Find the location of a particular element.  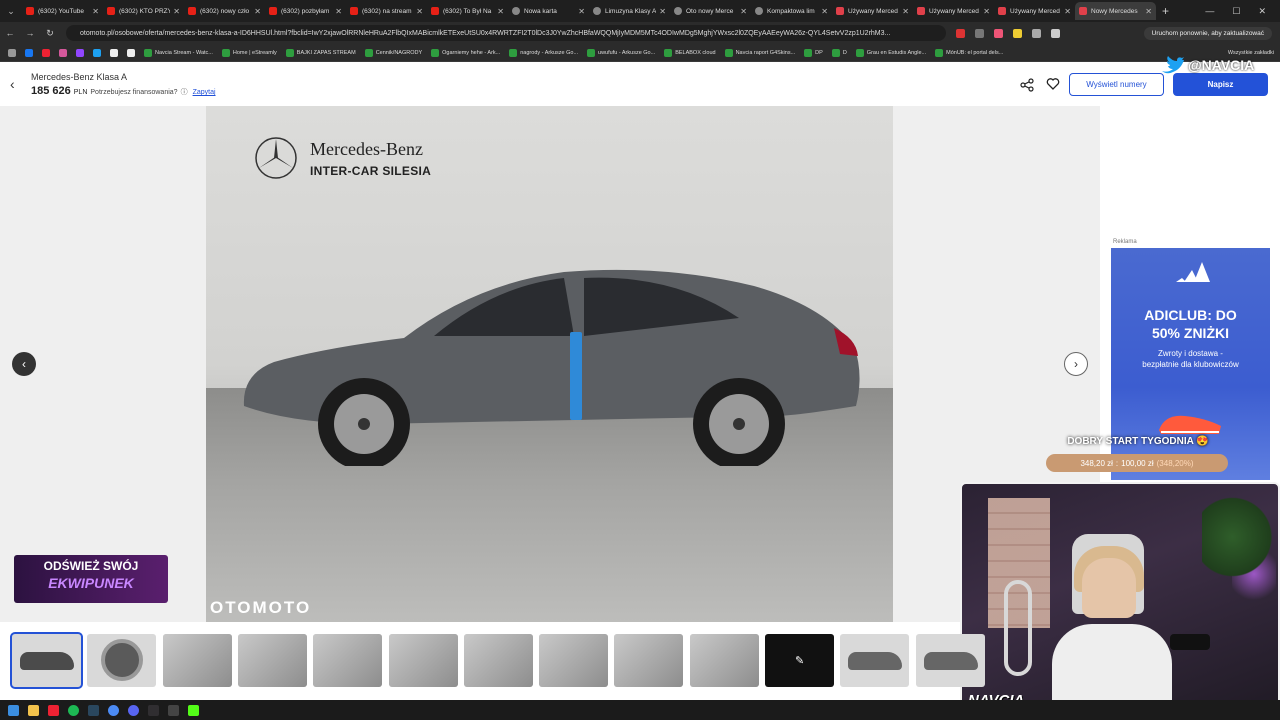

browser-tab: Nowa karta ✕ is located at coordinates (548, 11).